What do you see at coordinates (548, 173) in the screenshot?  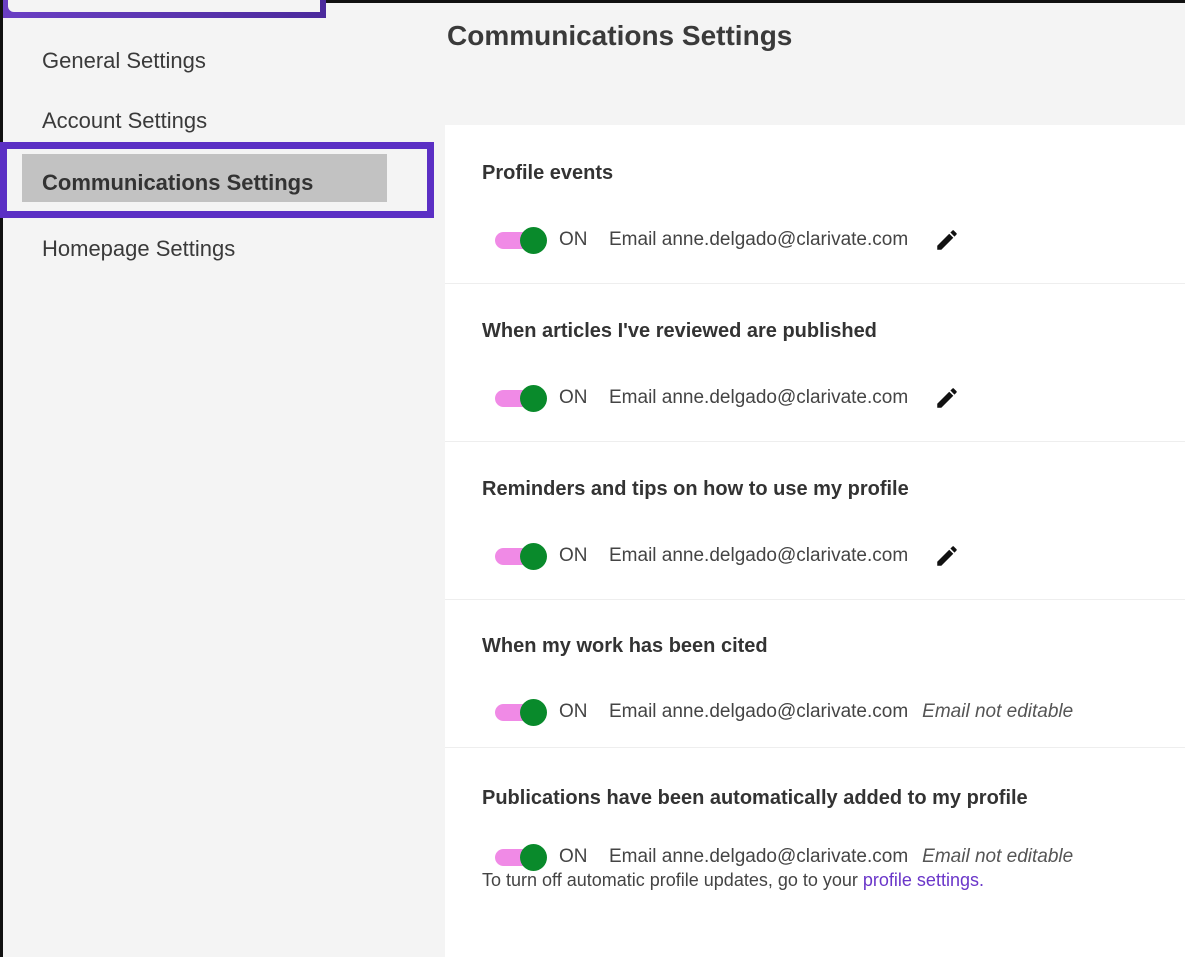 I see `section-title: Profile events` at bounding box center [548, 173].